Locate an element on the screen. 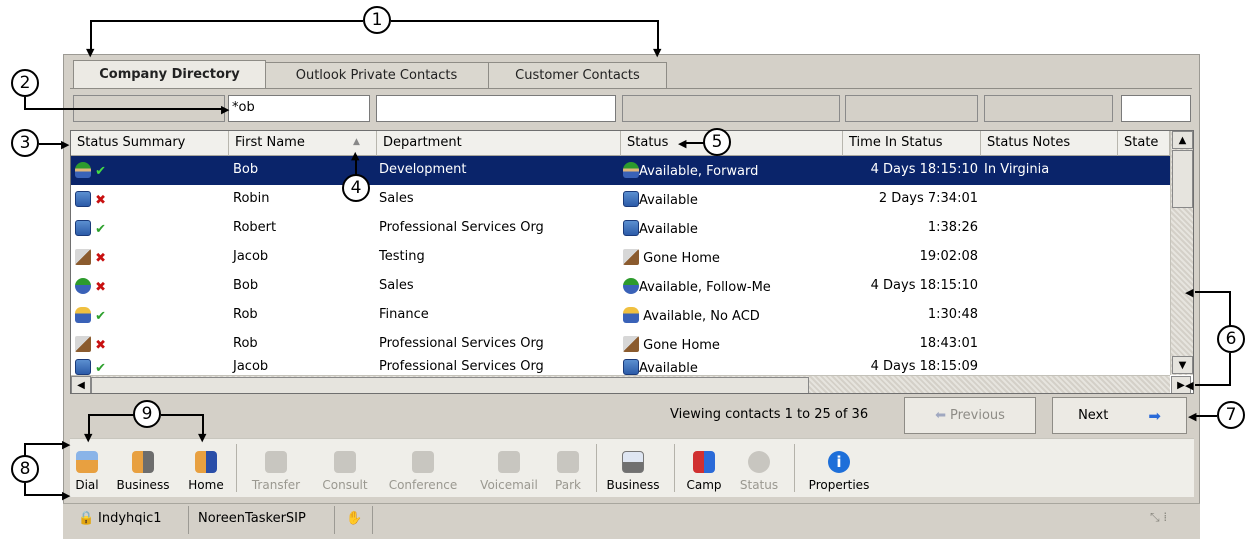 This screenshot has width=1251, height=539. vertical-scrollbar: ▲ ▼ is located at coordinates (1181, 253).